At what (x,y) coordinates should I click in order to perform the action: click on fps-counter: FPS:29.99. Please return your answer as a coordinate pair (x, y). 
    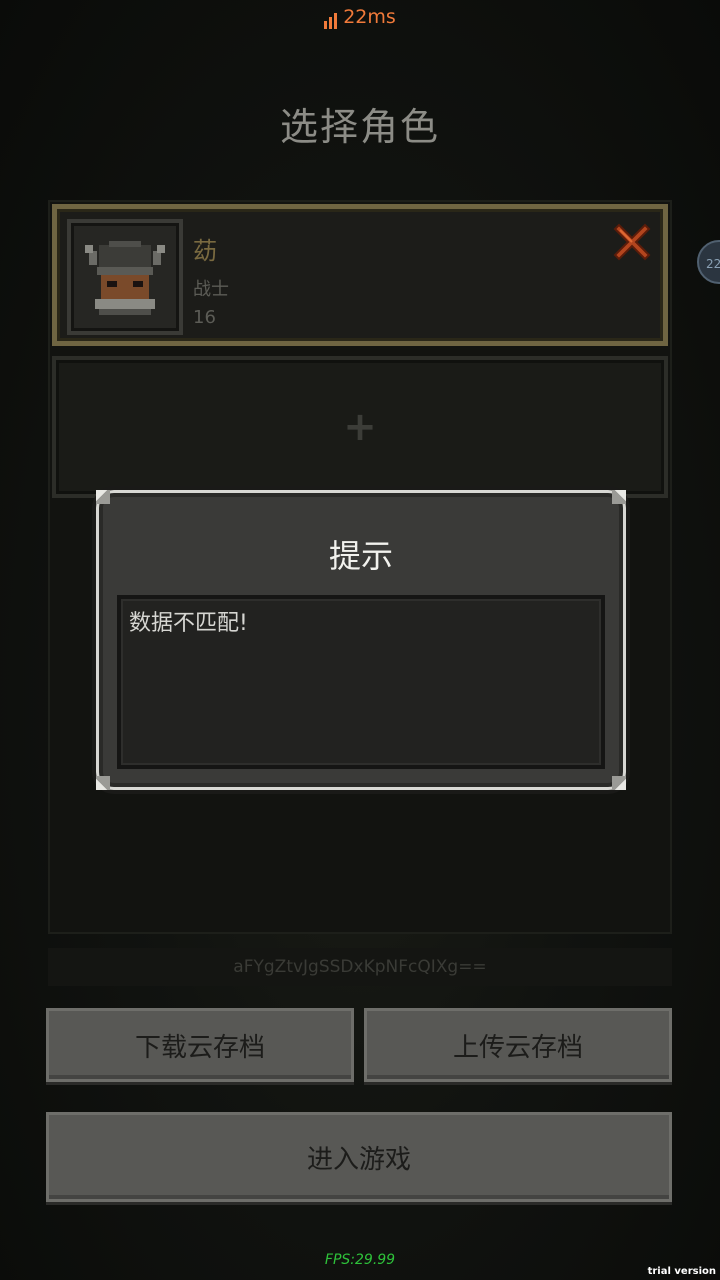
    Looking at the image, I should click on (360, 1260).